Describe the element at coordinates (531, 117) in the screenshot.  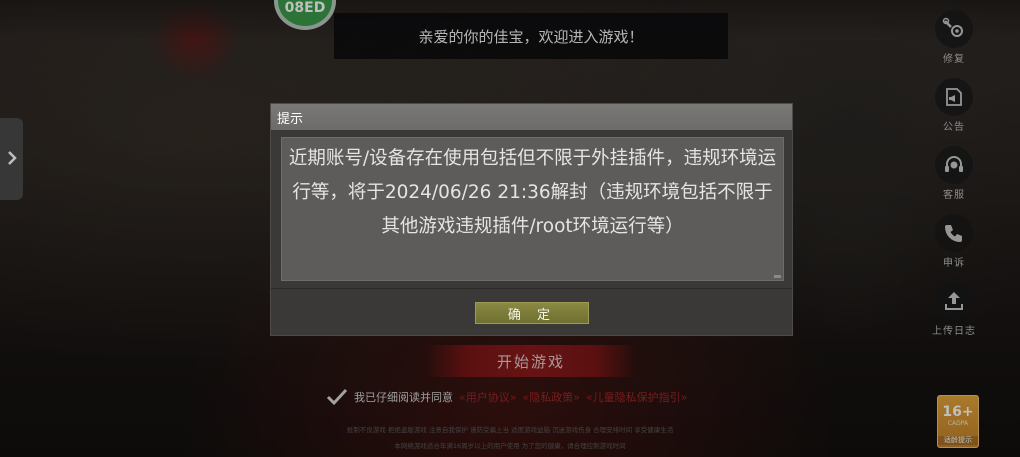
I see `dialog-header: 提示` at that location.